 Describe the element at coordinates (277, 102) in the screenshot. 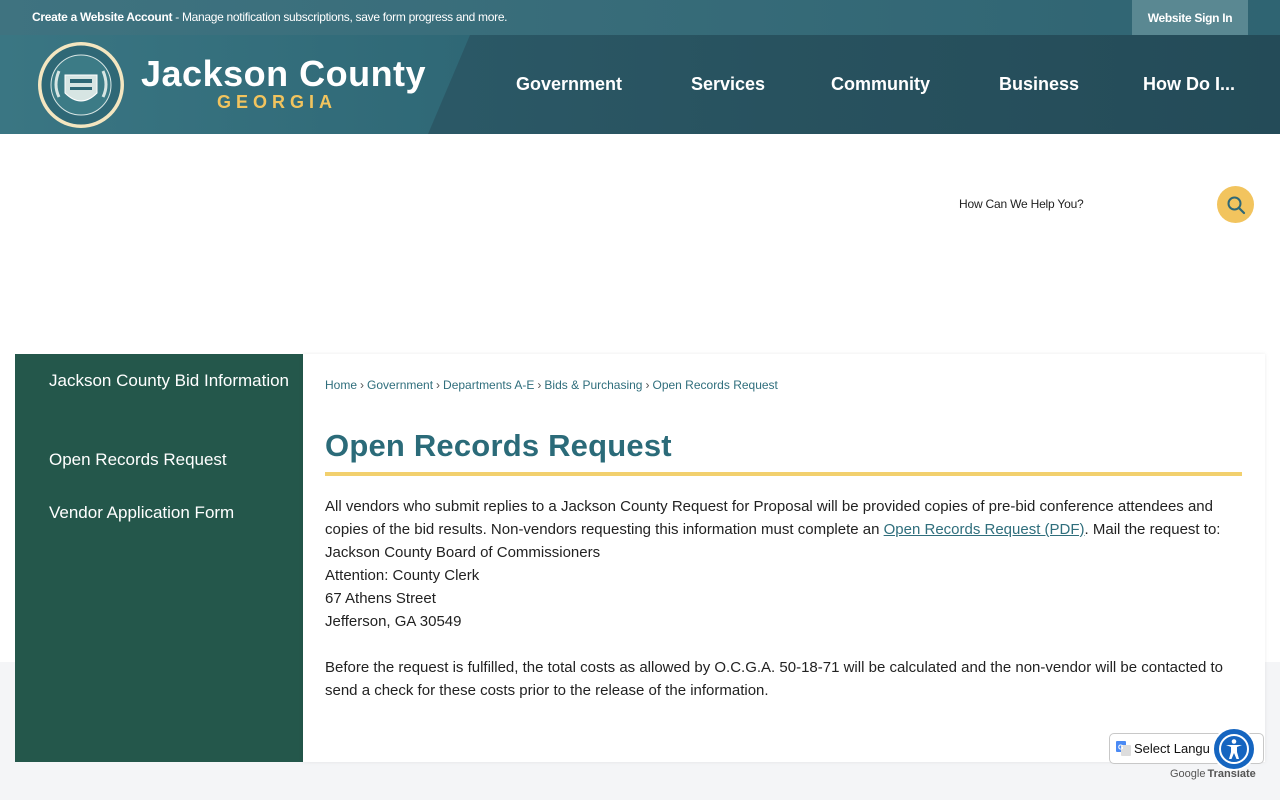

I see `brand-state: GEORGIA` at that location.